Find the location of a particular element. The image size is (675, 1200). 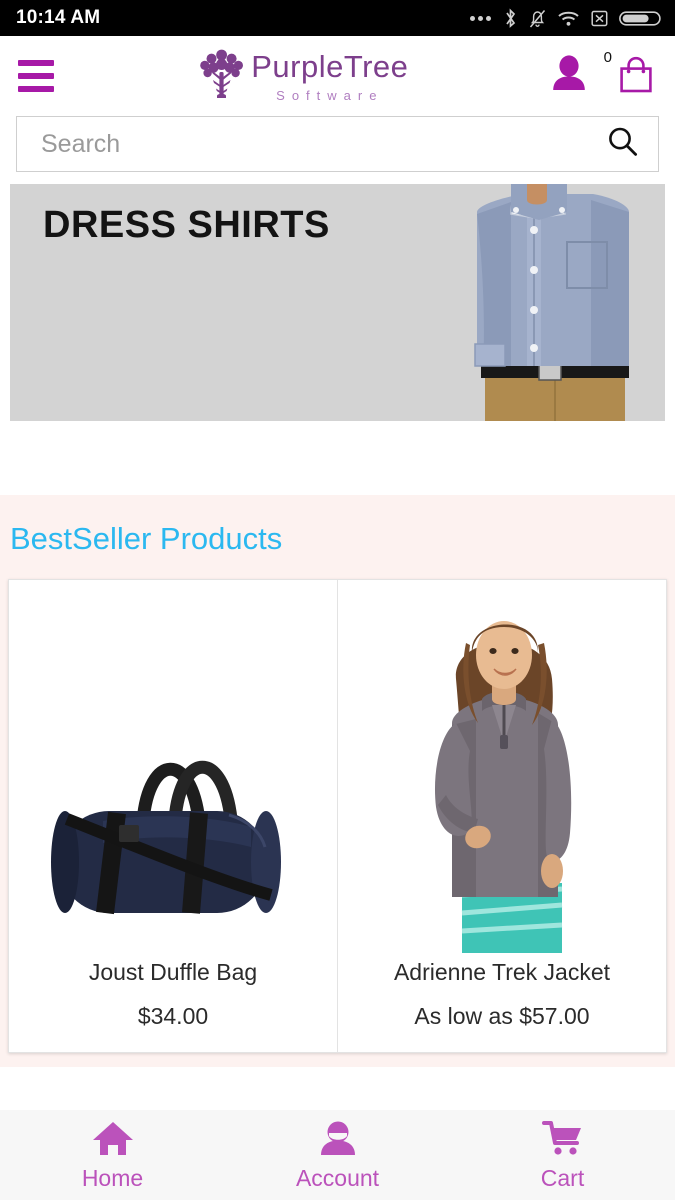

cart-button: 0 is located at coordinates (630, 74).